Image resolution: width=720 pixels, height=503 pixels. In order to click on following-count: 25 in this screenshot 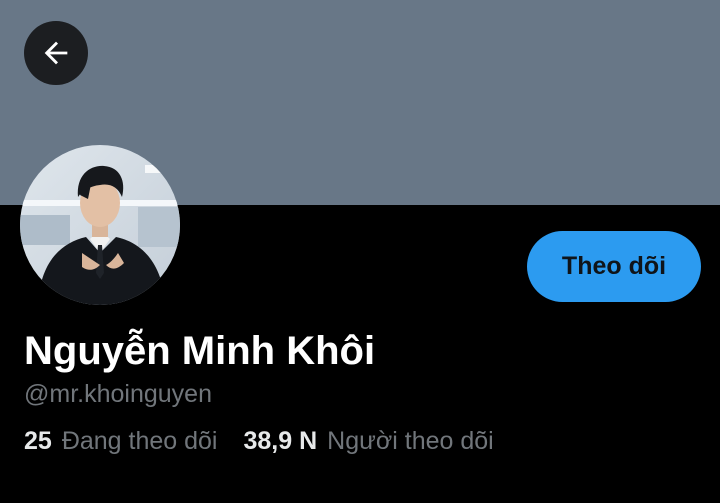, I will do `click(38, 441)`.